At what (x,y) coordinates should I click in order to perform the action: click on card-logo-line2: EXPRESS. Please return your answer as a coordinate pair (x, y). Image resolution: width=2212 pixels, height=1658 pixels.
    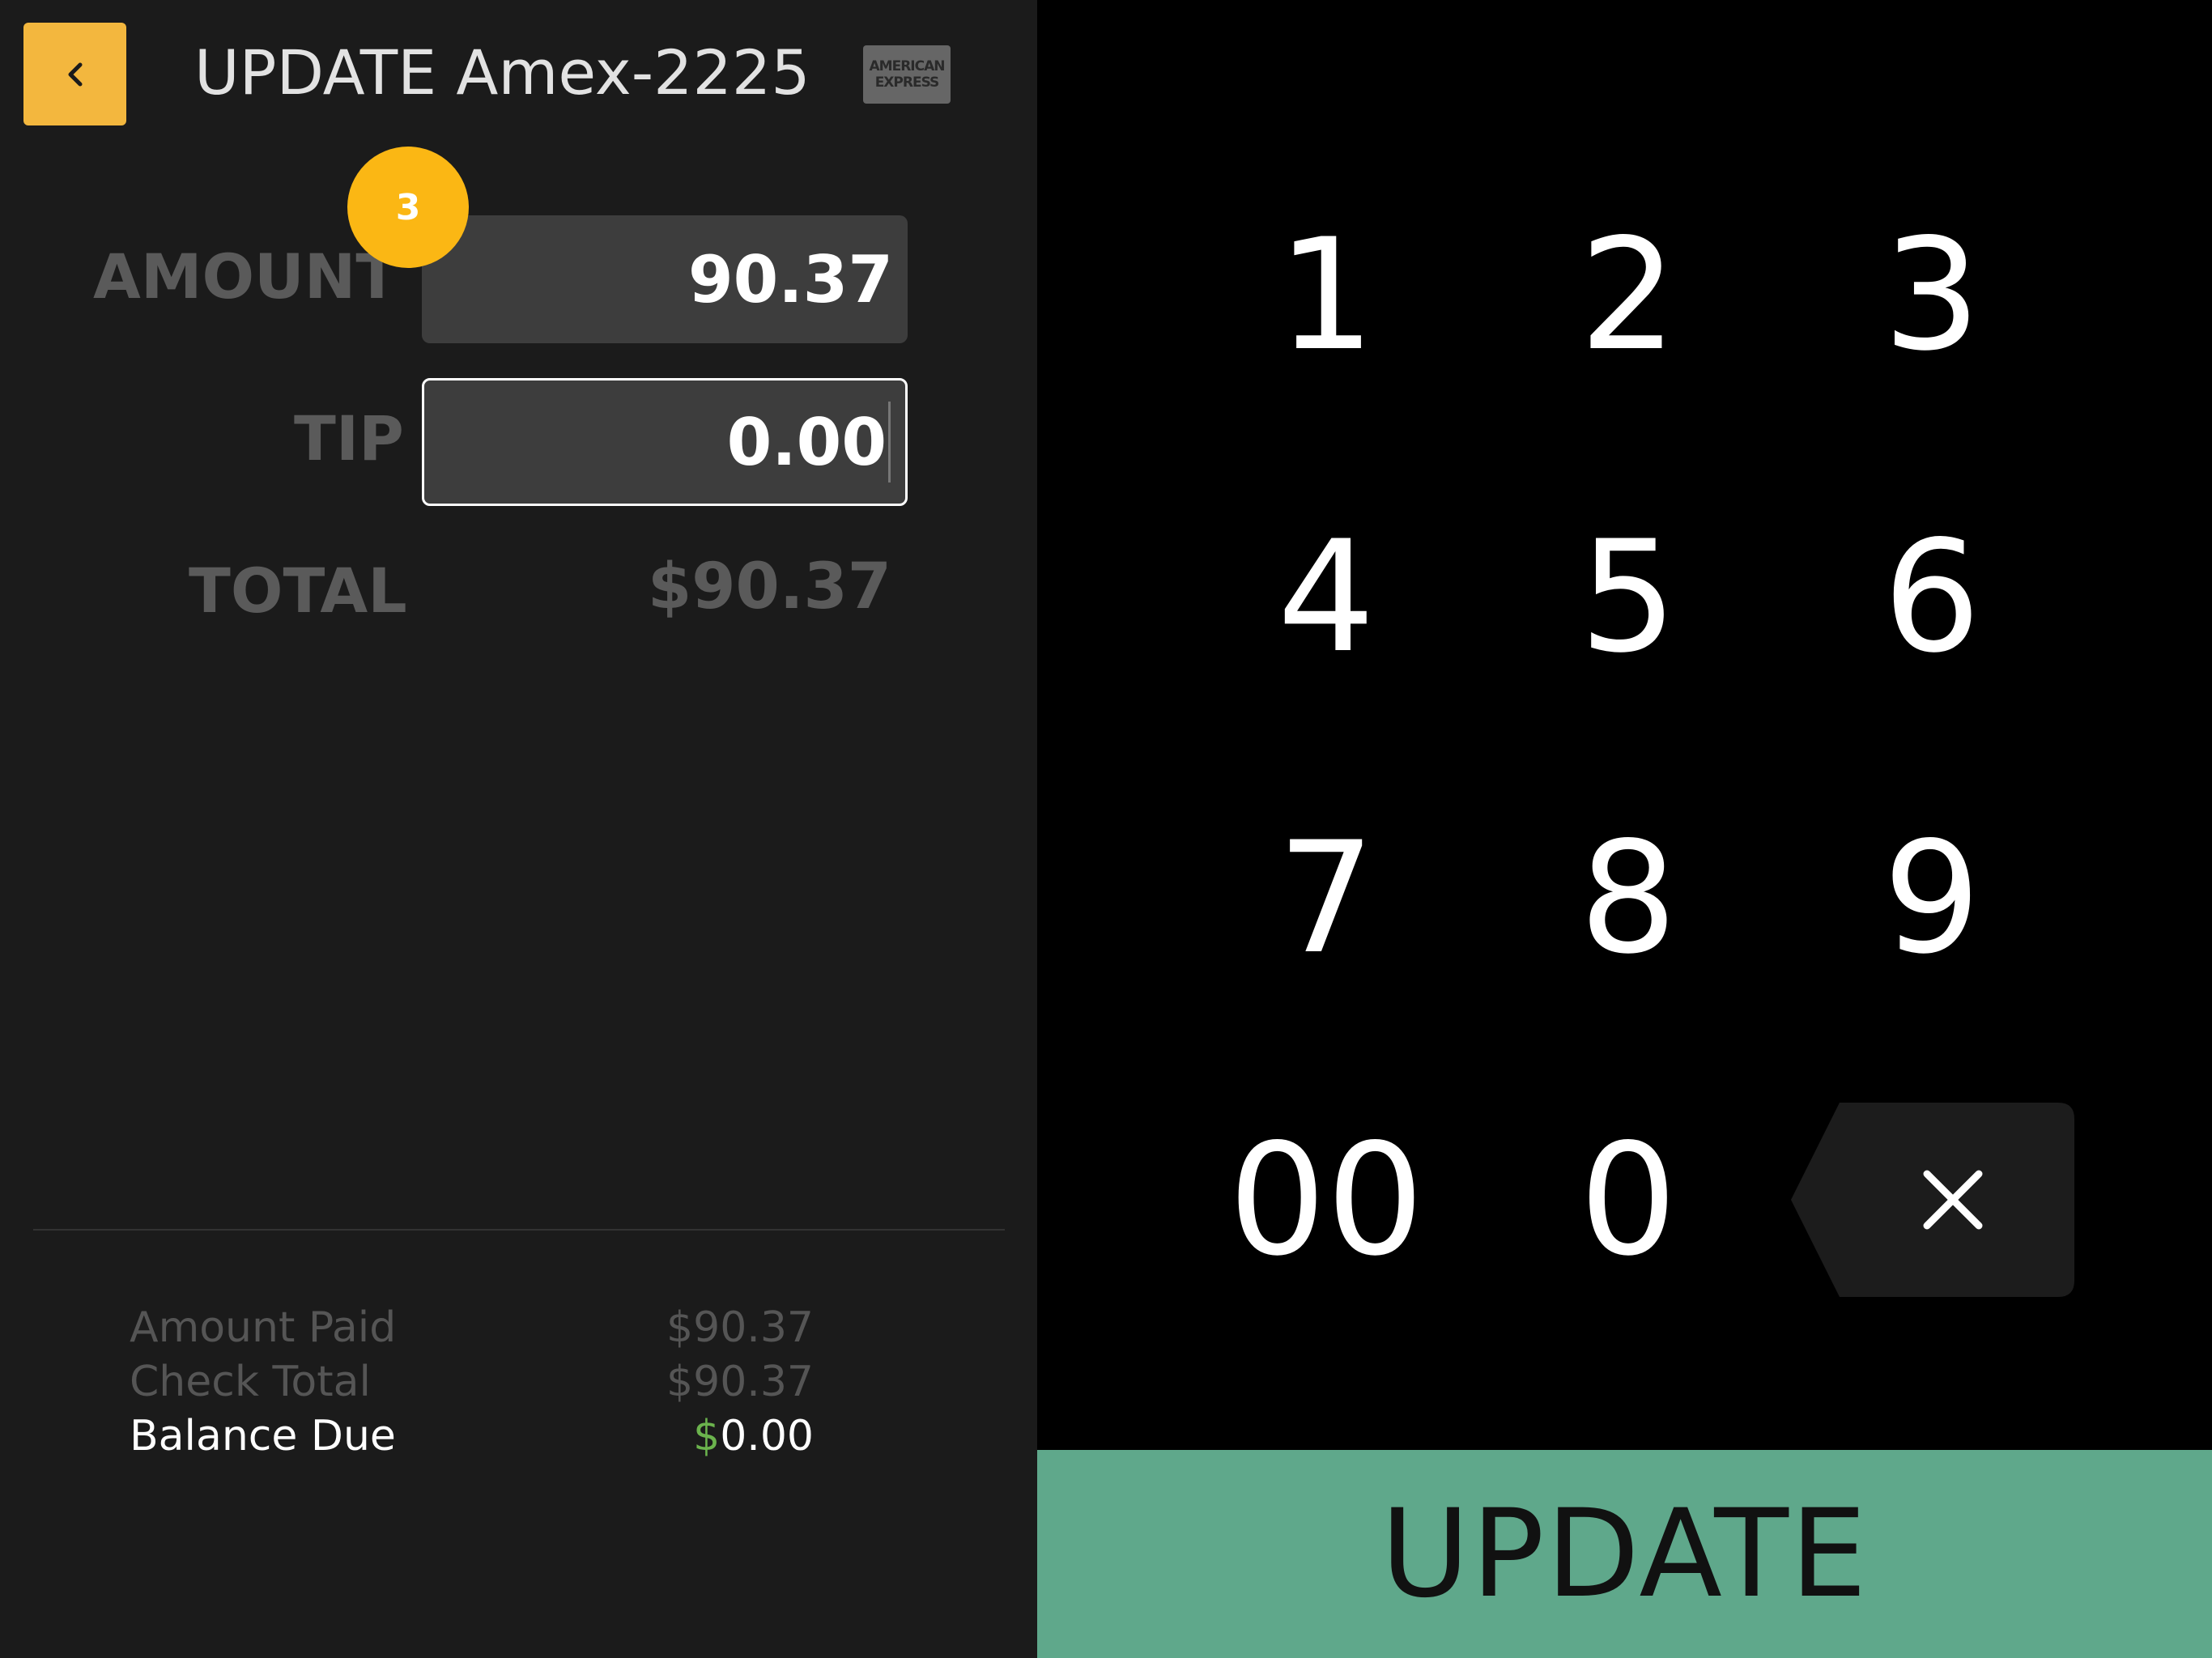
    Looking at the image, I should click on (907, 82).